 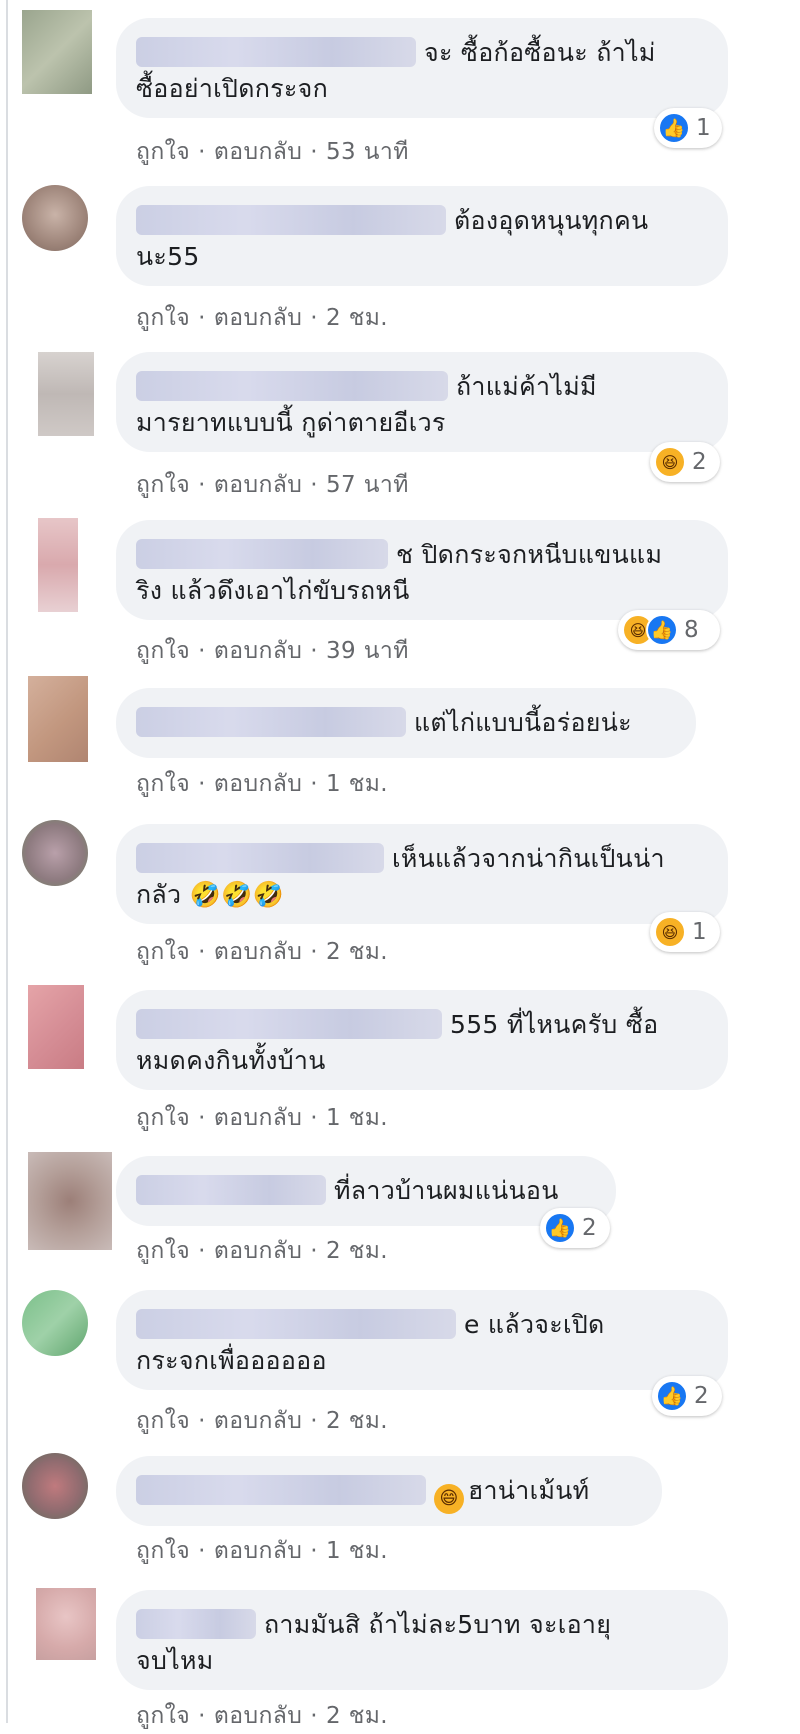 What do you see at coordinates (366, 1191) in the screenshot?
I see `comment-bubble: ที่ลาวบ้านผมแน่นอน` at bounding box center [366, 1191].